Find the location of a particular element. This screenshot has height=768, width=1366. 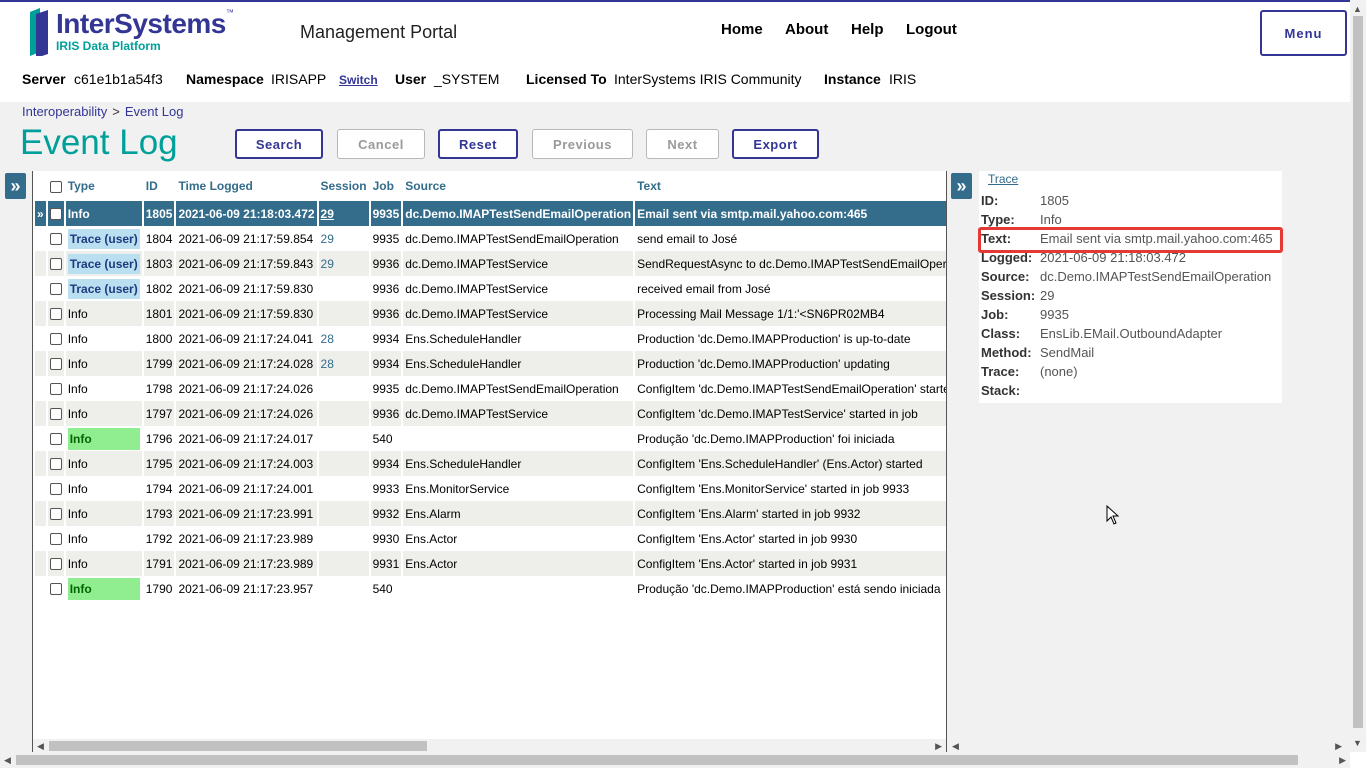

select-all-checkbox is located at coordinates (55, 186).